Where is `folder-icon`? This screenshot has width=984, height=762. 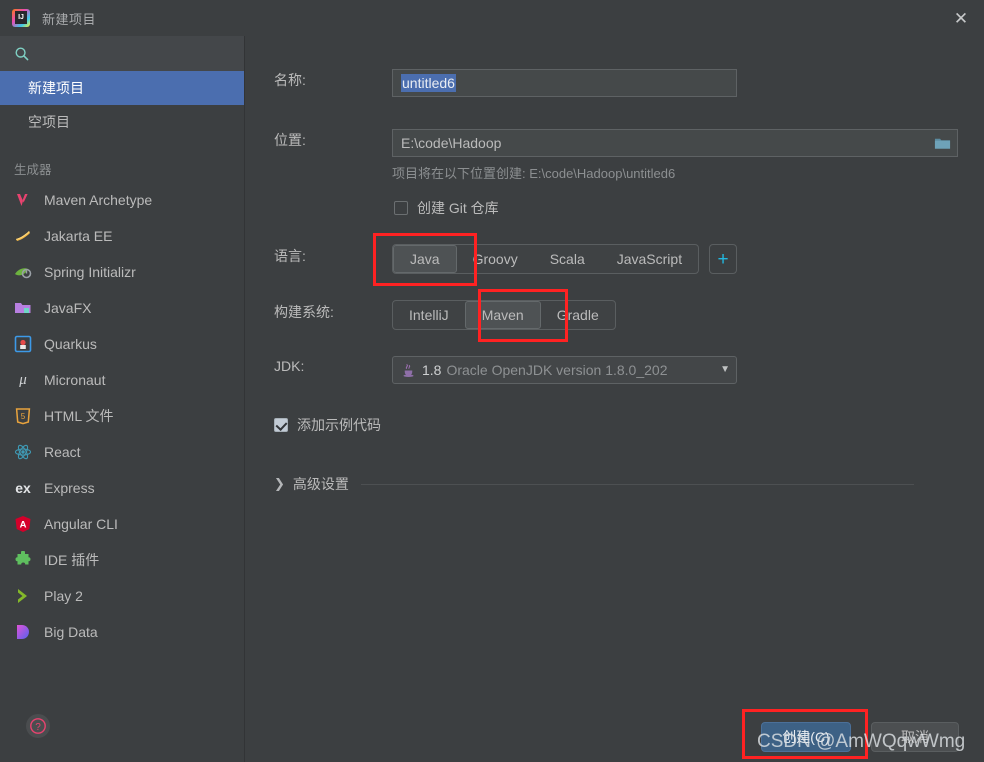 folder-icon is located at coordinates (942, 143).